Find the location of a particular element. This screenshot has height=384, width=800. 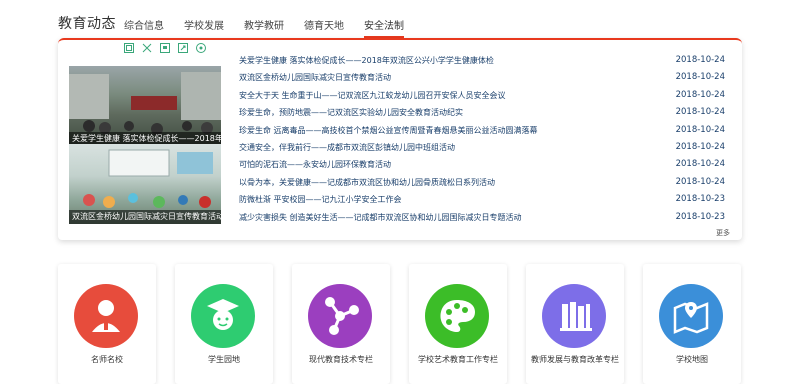

more-link: 更多 is located at coordinates (723, 233).